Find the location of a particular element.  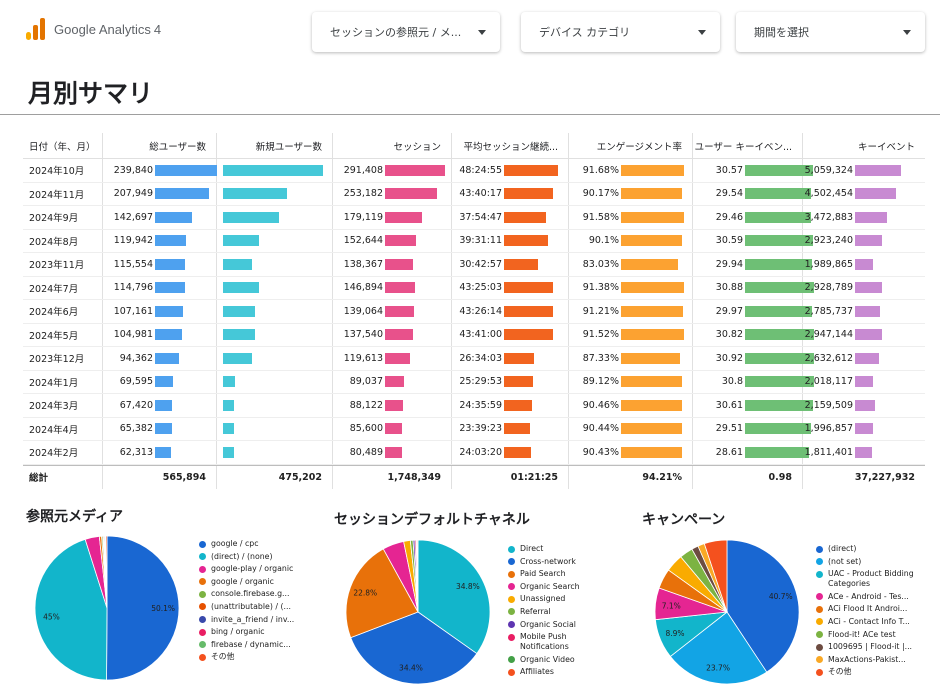

legend-item: Referral is located at coordinates (553, 612).